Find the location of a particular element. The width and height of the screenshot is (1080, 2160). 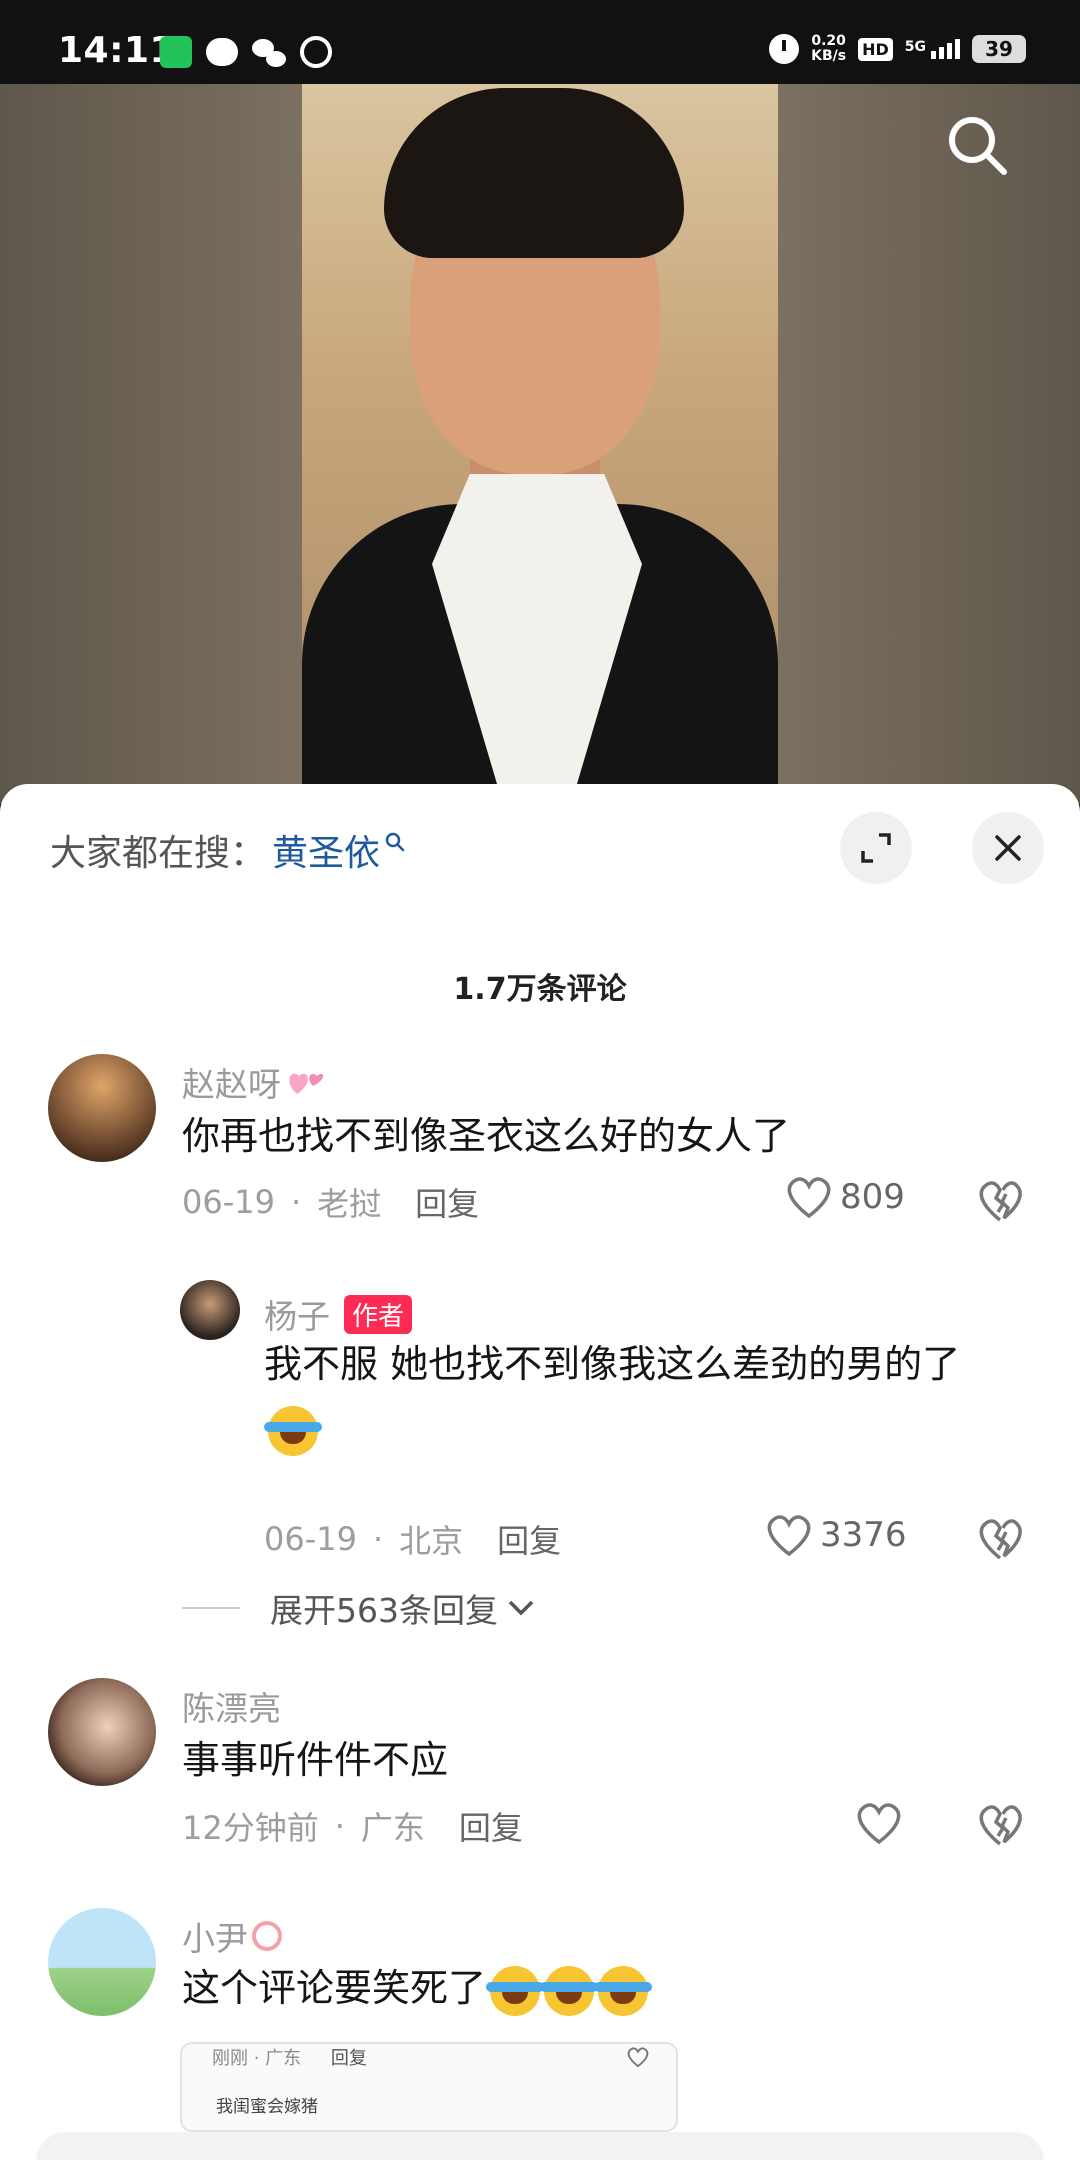

comment-meta: 12分钟前 · 广东 回复 is located at coordinates (352, 1826).